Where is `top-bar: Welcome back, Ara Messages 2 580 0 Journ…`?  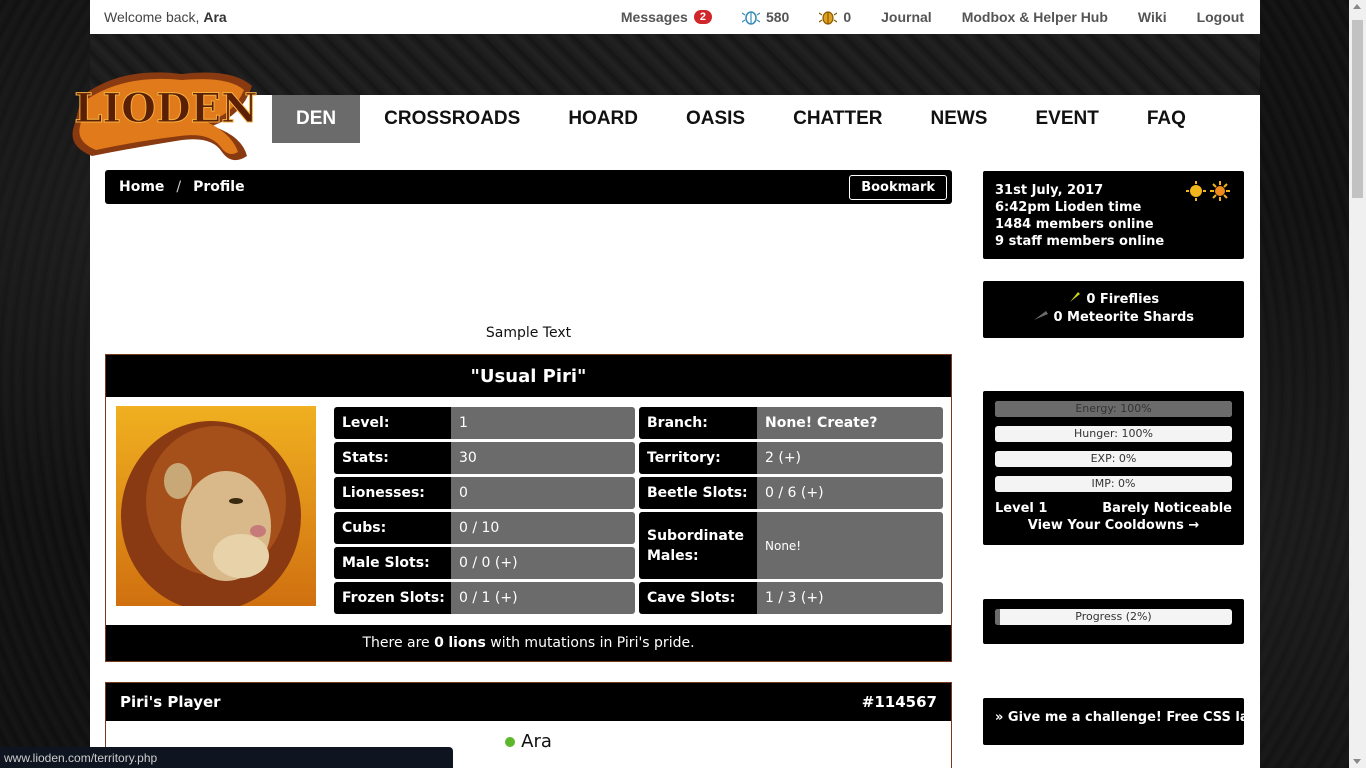
top-bar: Welcome back, Ara Messages 2 580 0 Journ… is located at coordinates (675, 17).